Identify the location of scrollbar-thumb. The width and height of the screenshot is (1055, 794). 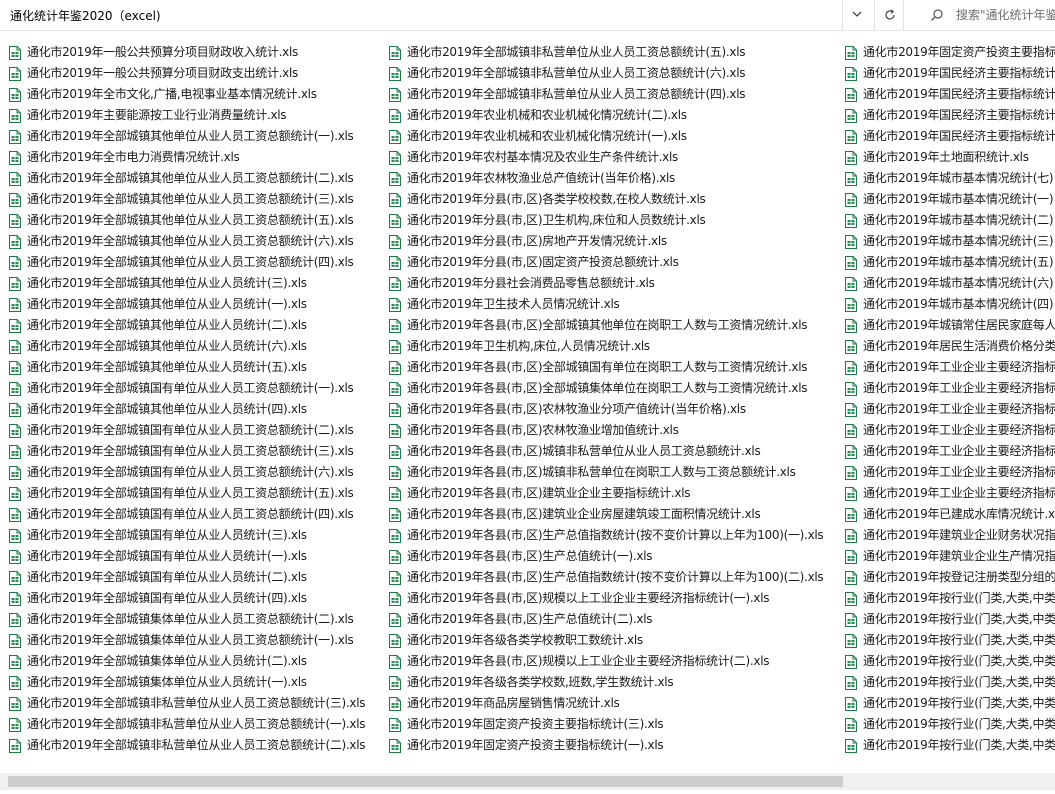
(425, 781).